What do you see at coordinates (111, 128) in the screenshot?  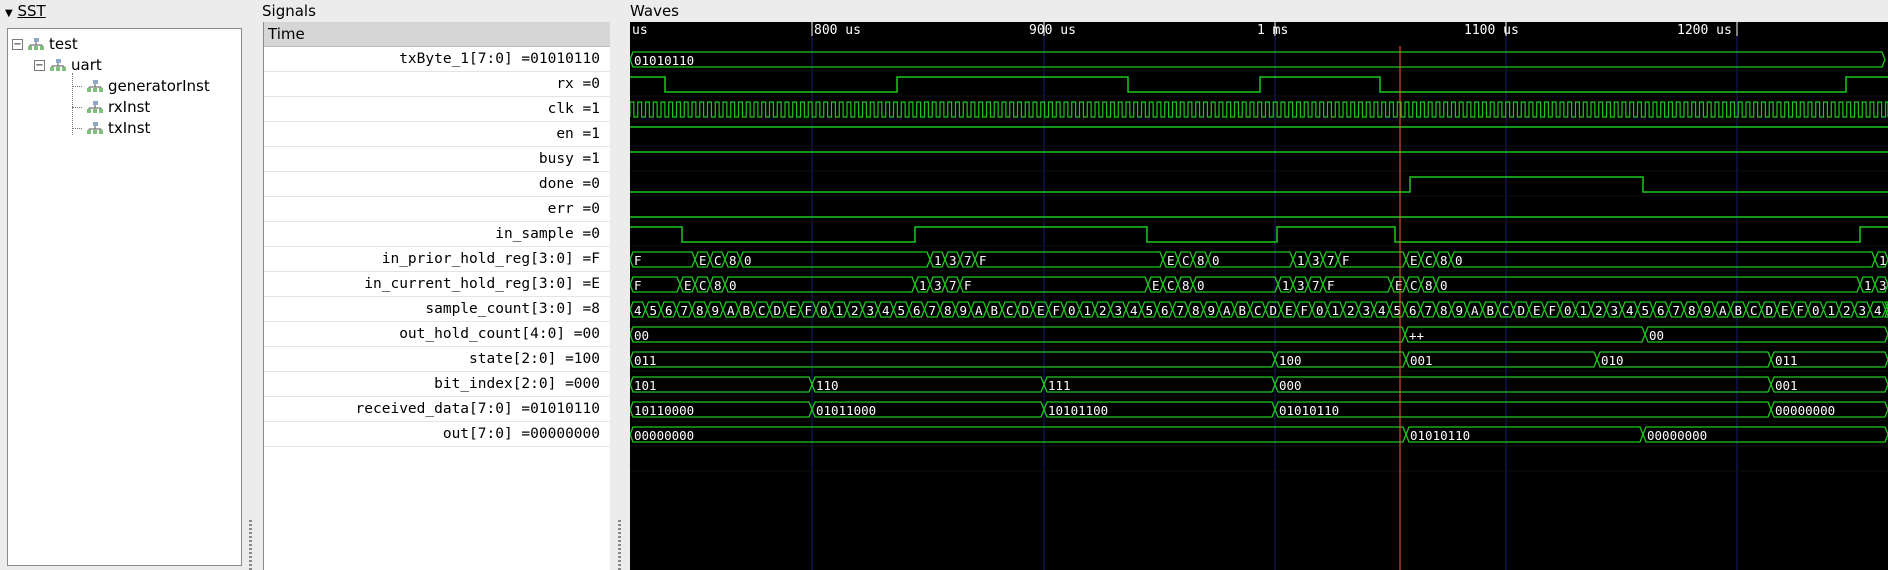 I see `tree-item-txinst: txInst` at bounding box center [111, 128].